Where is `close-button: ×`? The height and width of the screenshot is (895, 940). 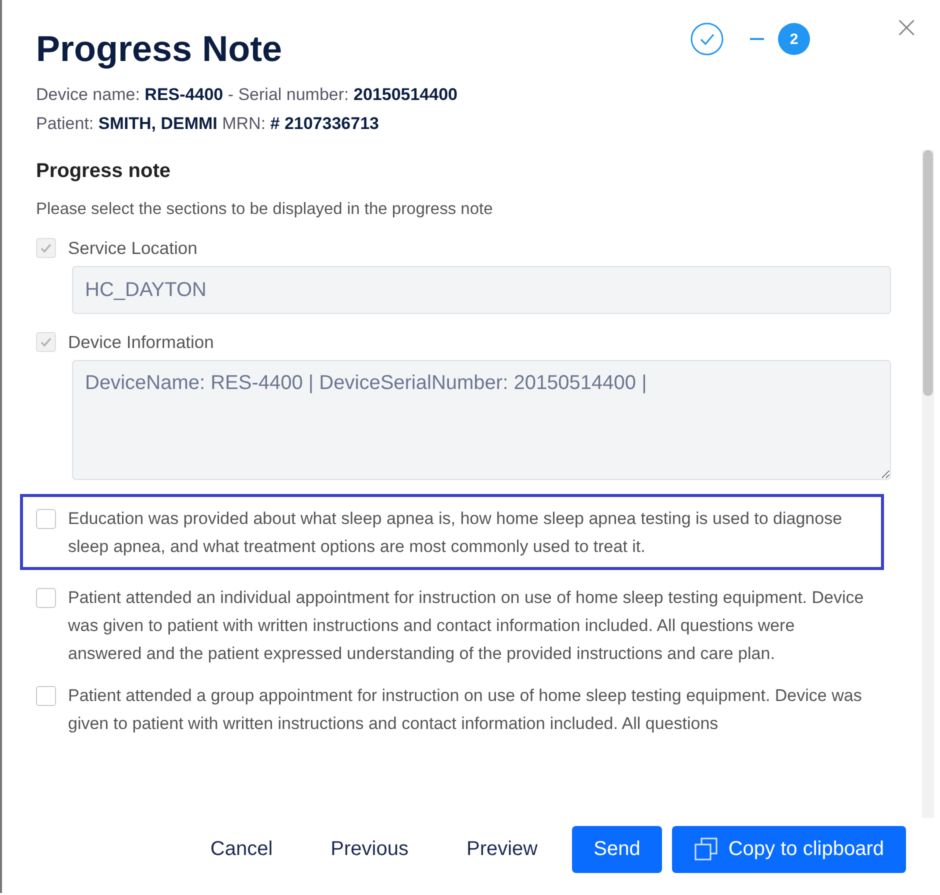
close-button: × is located at coordinates (907, 28).